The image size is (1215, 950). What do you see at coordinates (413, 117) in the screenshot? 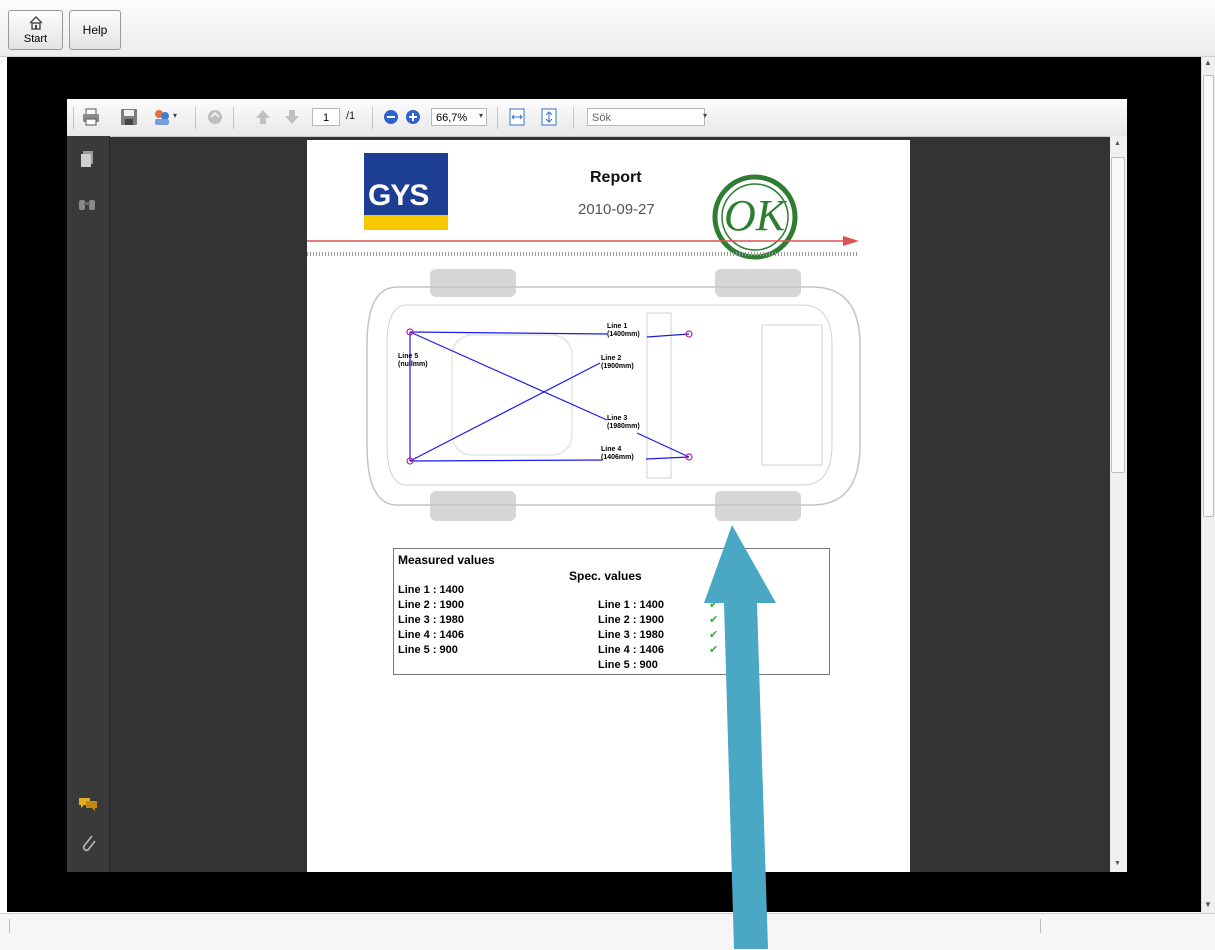
I see `zoom-in-icon` at bounding box center [413, 117].